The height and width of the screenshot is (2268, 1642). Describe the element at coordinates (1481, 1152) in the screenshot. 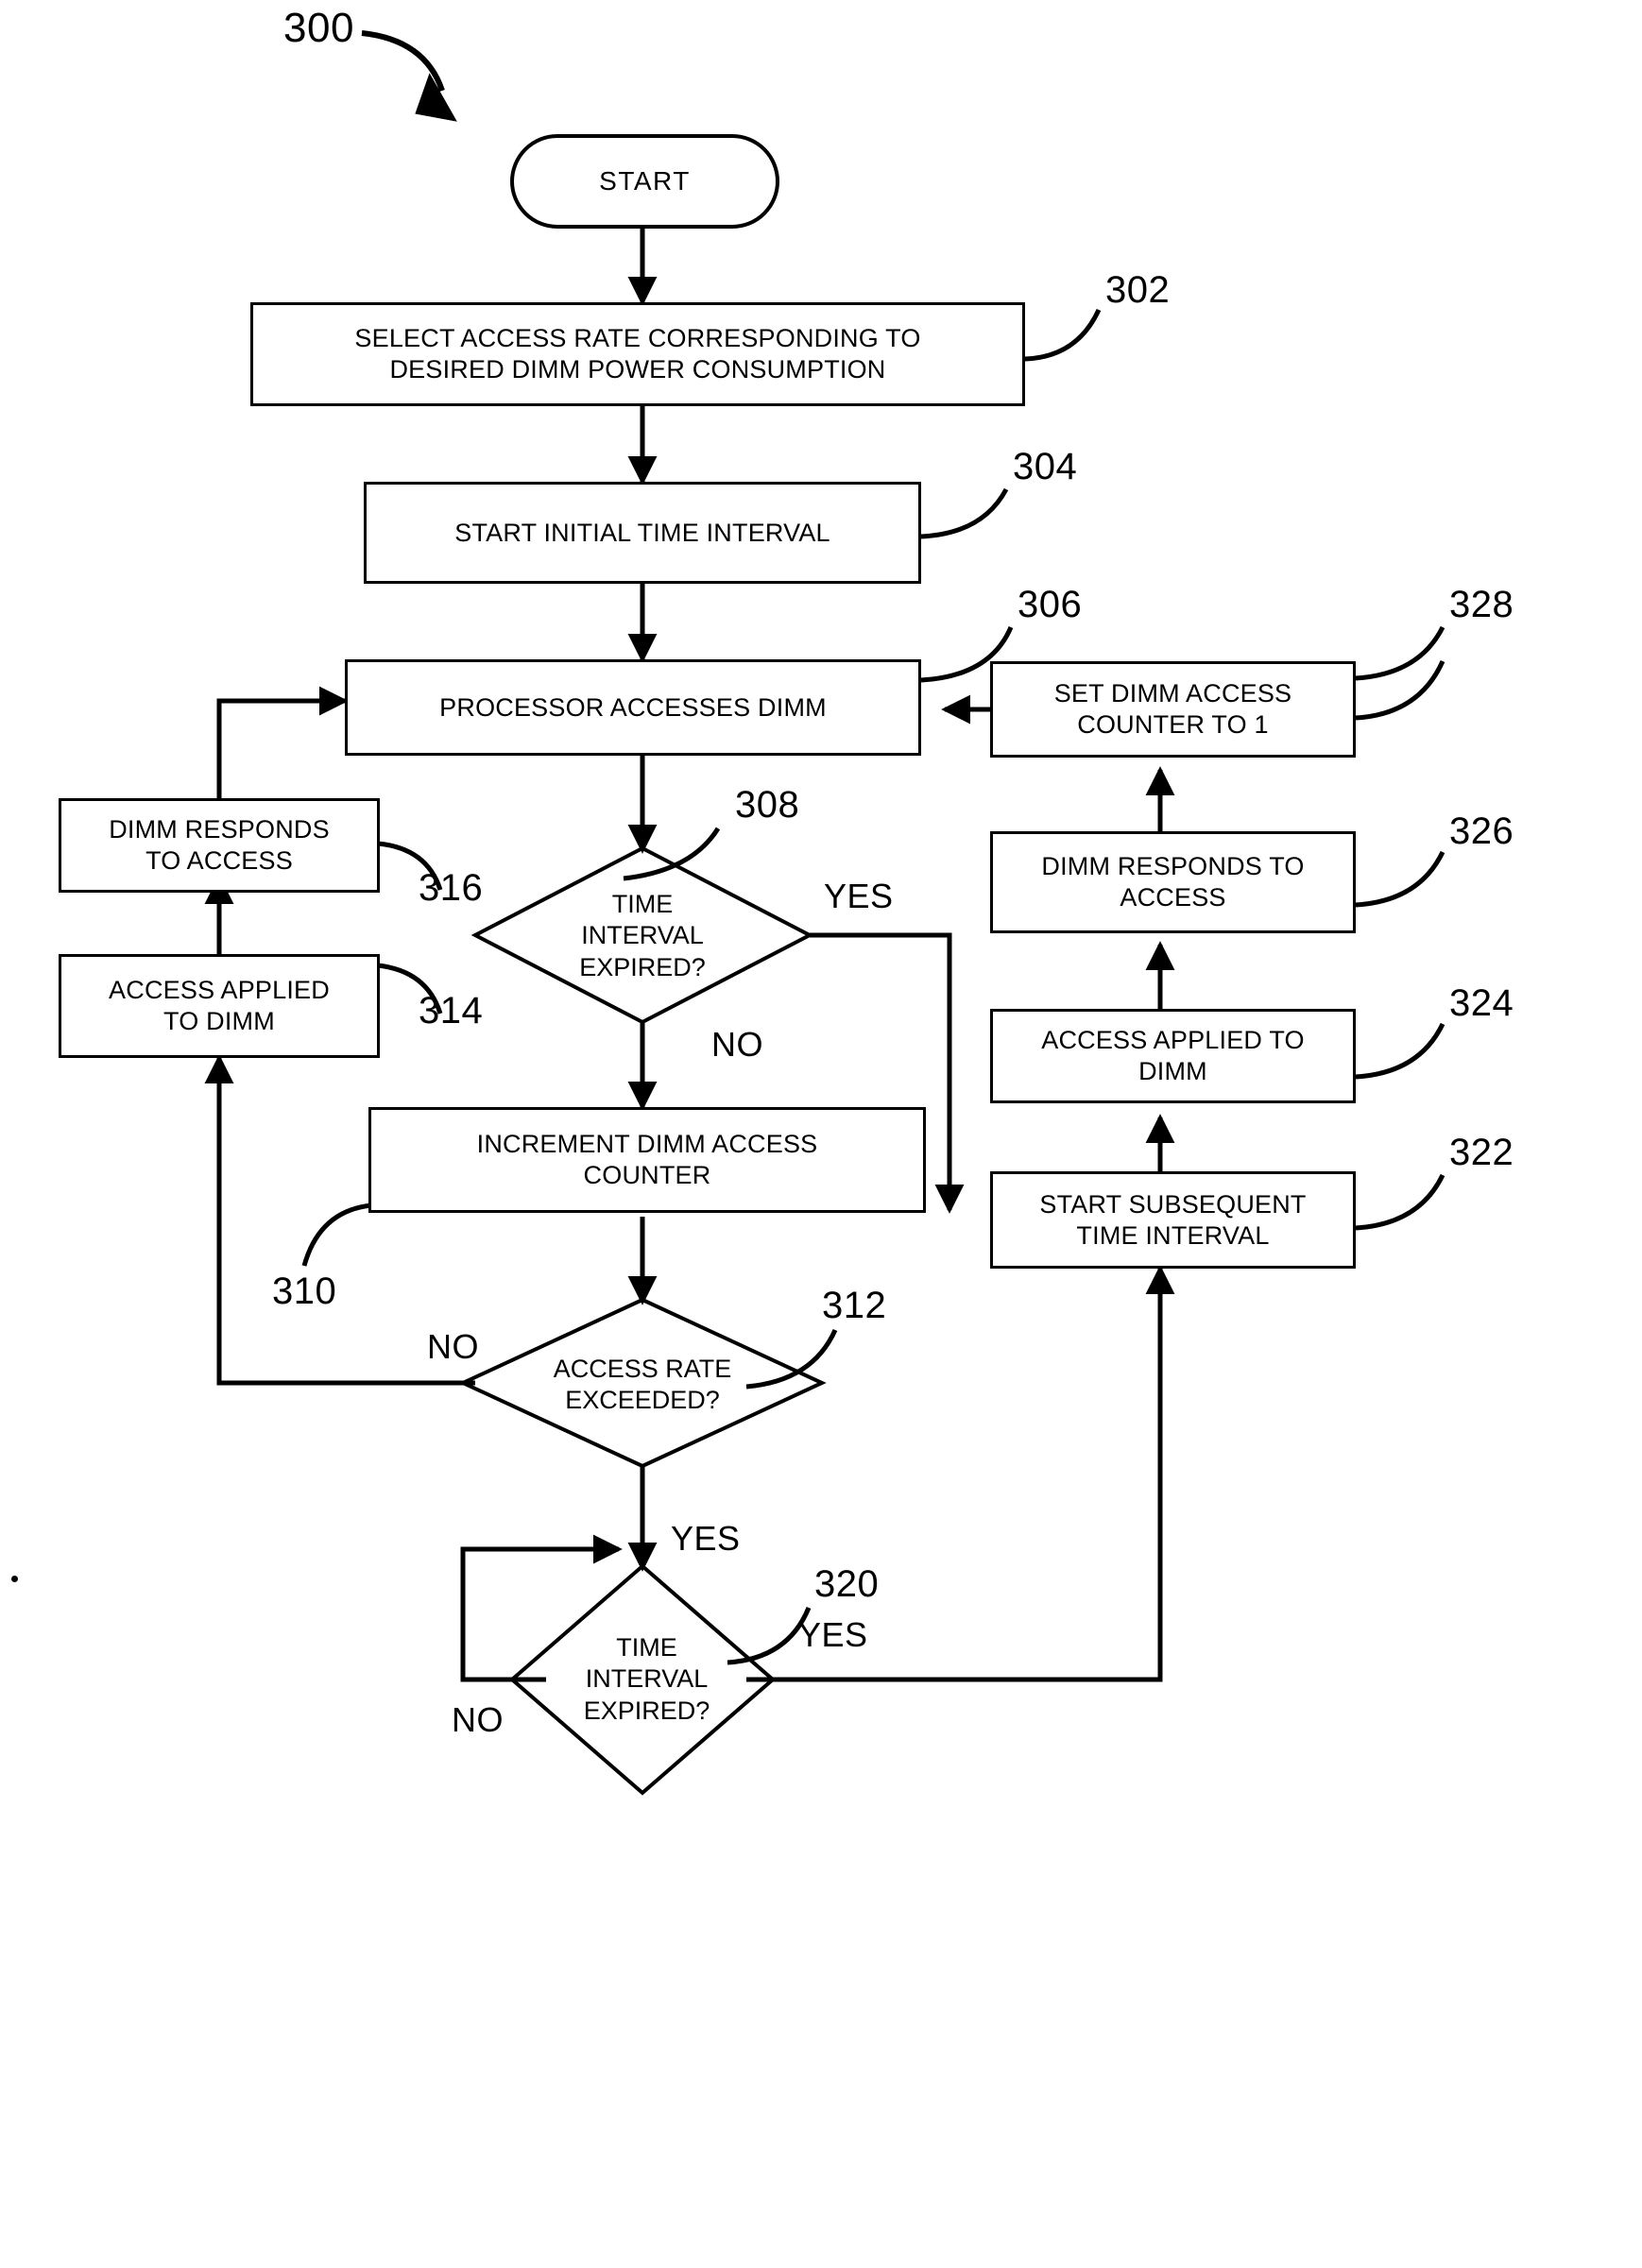

I see `ref-322: 322` at that location.